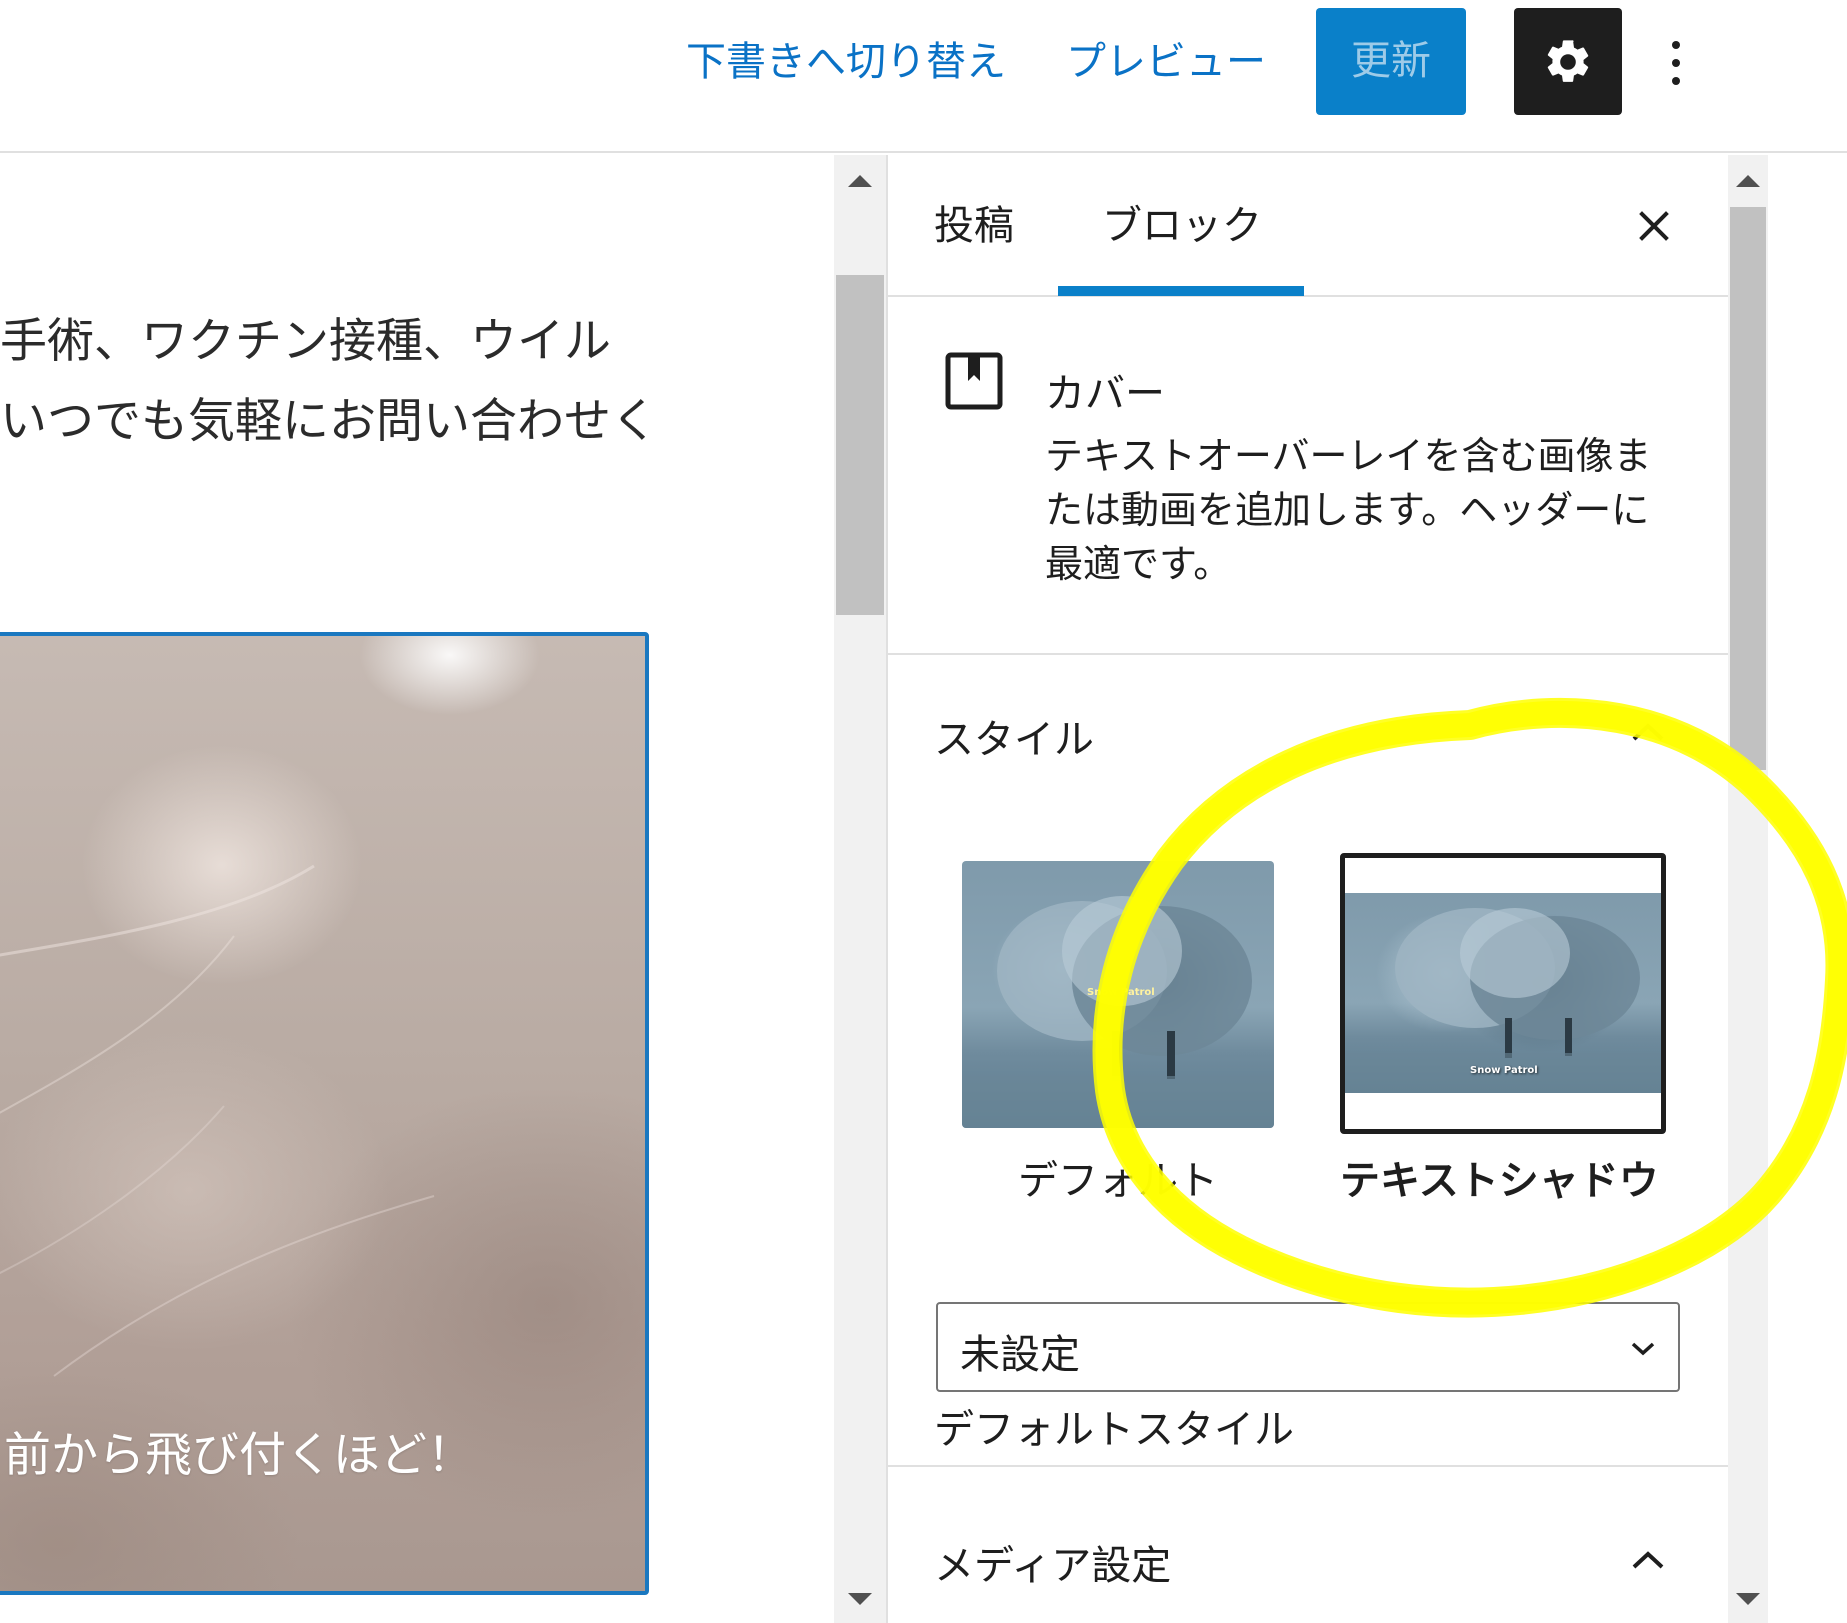 The height and width of the screenshot is (1623, 1847). I want to click on paragraph-text: 手術、ワクチン接種、ウイル, so click(305, 342).